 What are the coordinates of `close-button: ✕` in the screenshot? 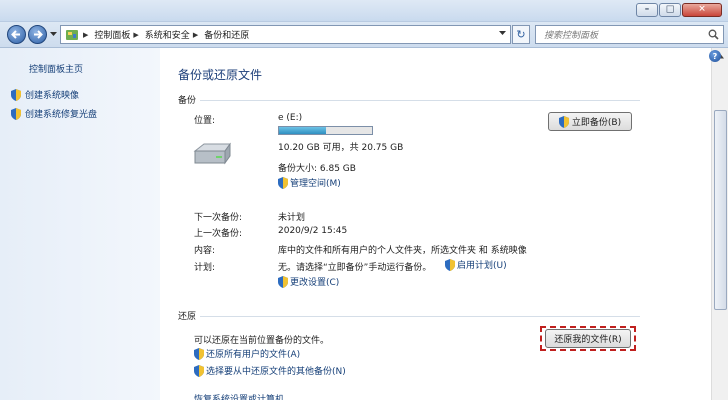 It's located at (702, 10).